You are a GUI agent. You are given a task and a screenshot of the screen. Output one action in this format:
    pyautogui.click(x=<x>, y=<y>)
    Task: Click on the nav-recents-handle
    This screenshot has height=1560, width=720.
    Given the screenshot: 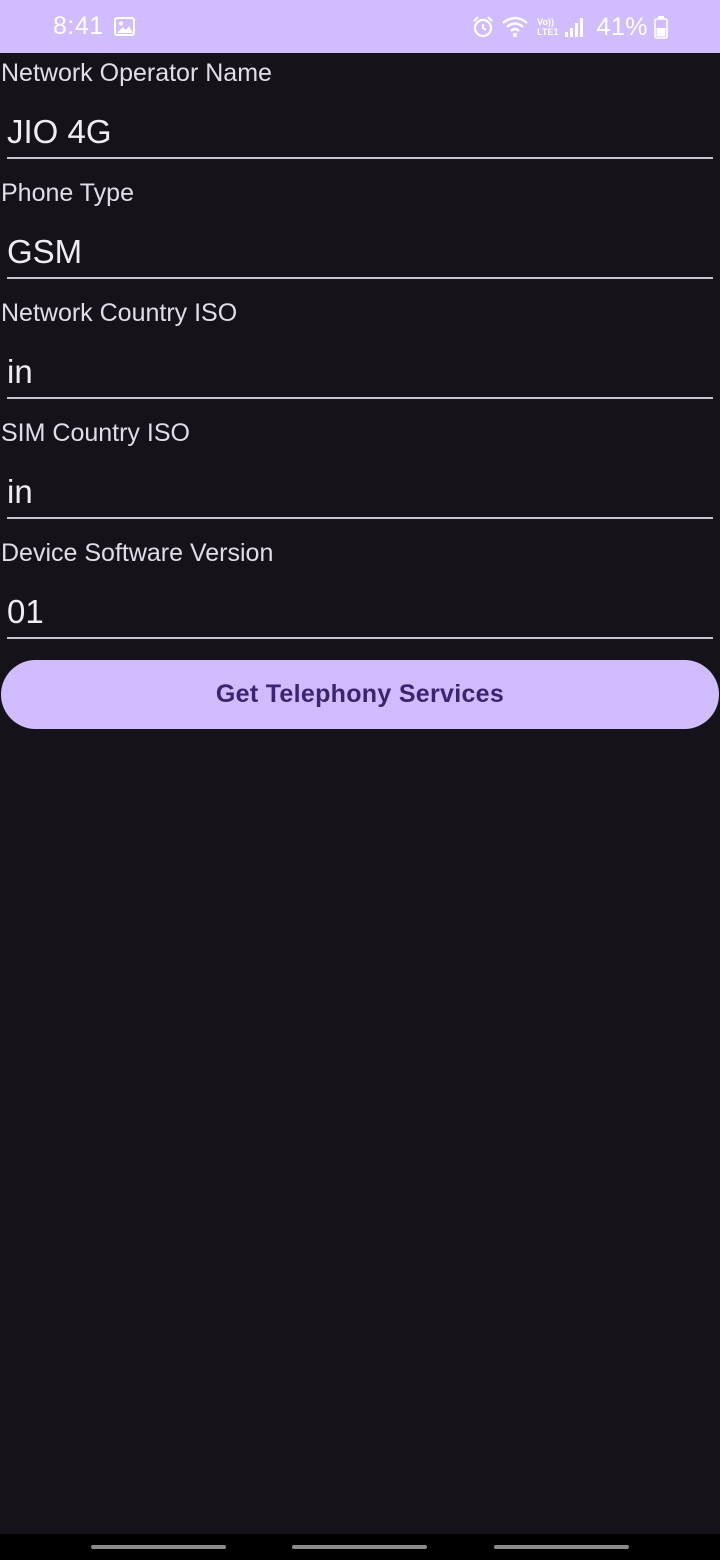 What is the action you would take?
    pyautogui.click(x=158, y=1547)
    